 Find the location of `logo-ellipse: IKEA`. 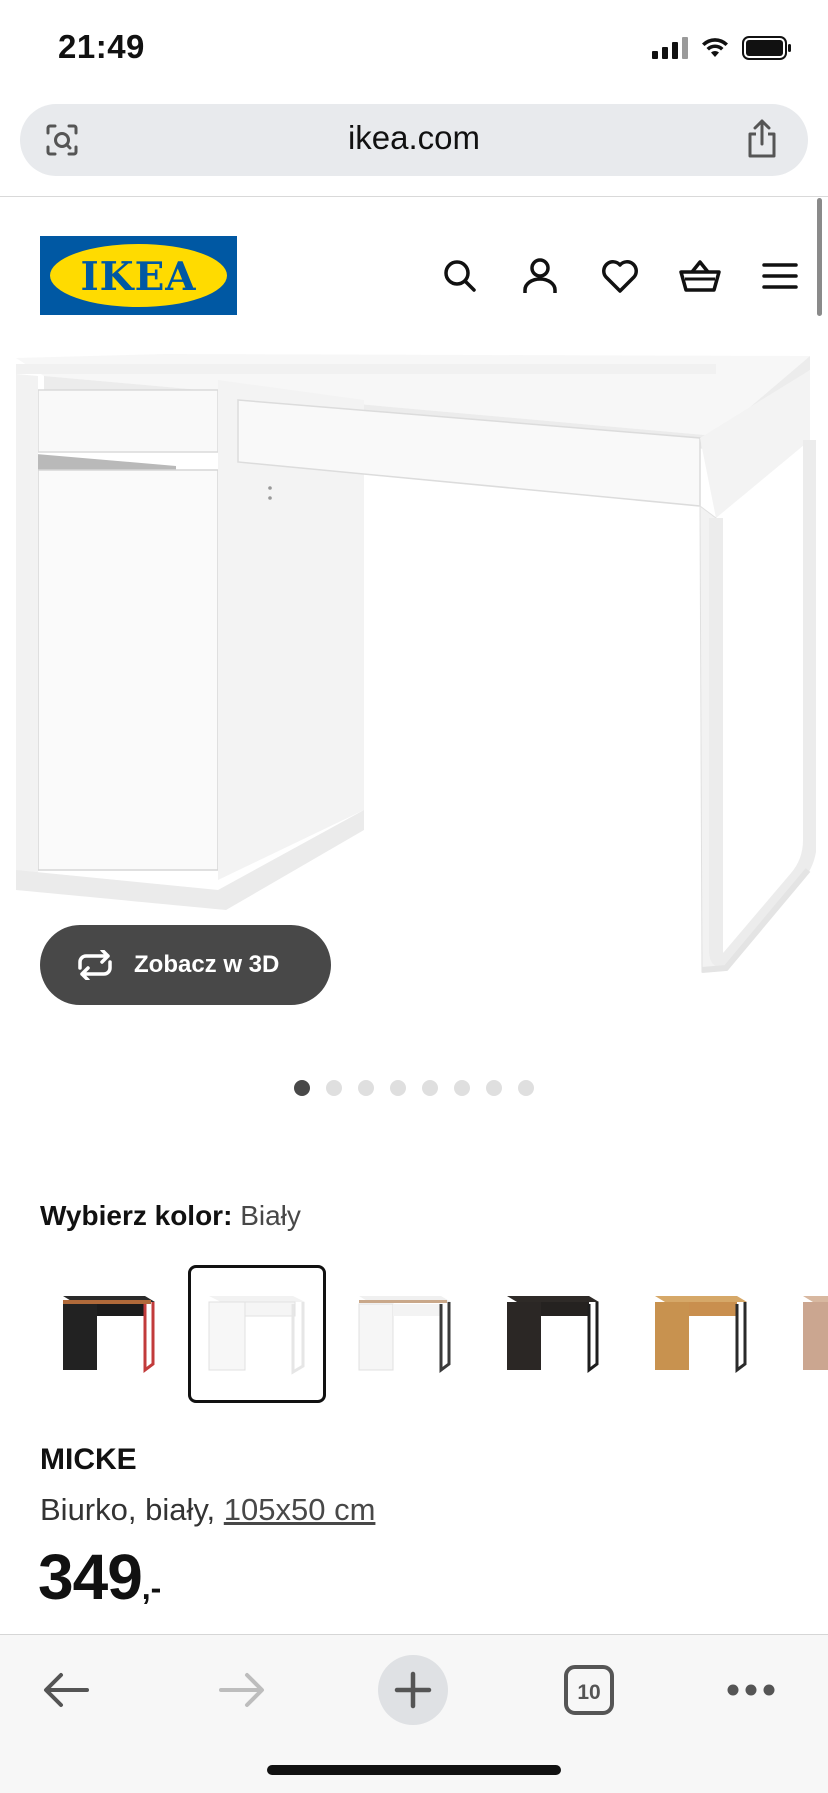

logo-ellipse: IKEA is located at coordinates (138, 275).